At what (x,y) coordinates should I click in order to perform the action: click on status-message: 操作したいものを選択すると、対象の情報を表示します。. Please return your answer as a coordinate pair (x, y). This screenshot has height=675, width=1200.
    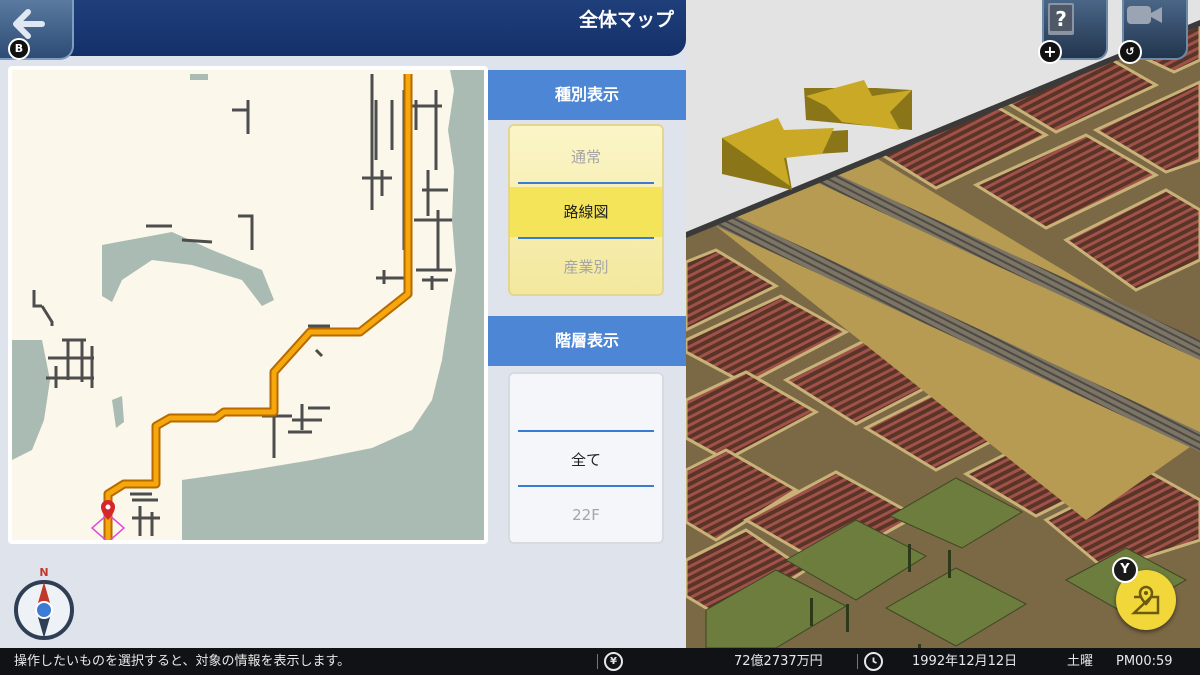
    Looking at the image, I should click on (182, 661).